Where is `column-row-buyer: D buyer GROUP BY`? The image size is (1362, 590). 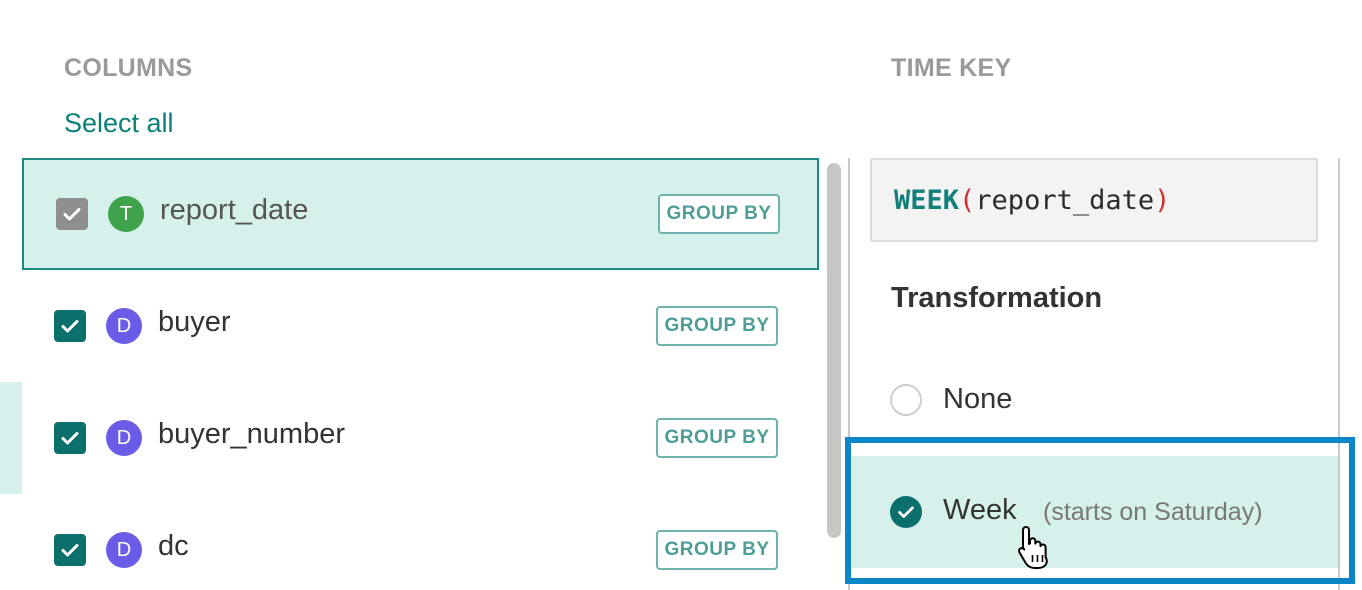 column-row-buyer: D buyer GROUP BY is located at coordinates (420, 326).